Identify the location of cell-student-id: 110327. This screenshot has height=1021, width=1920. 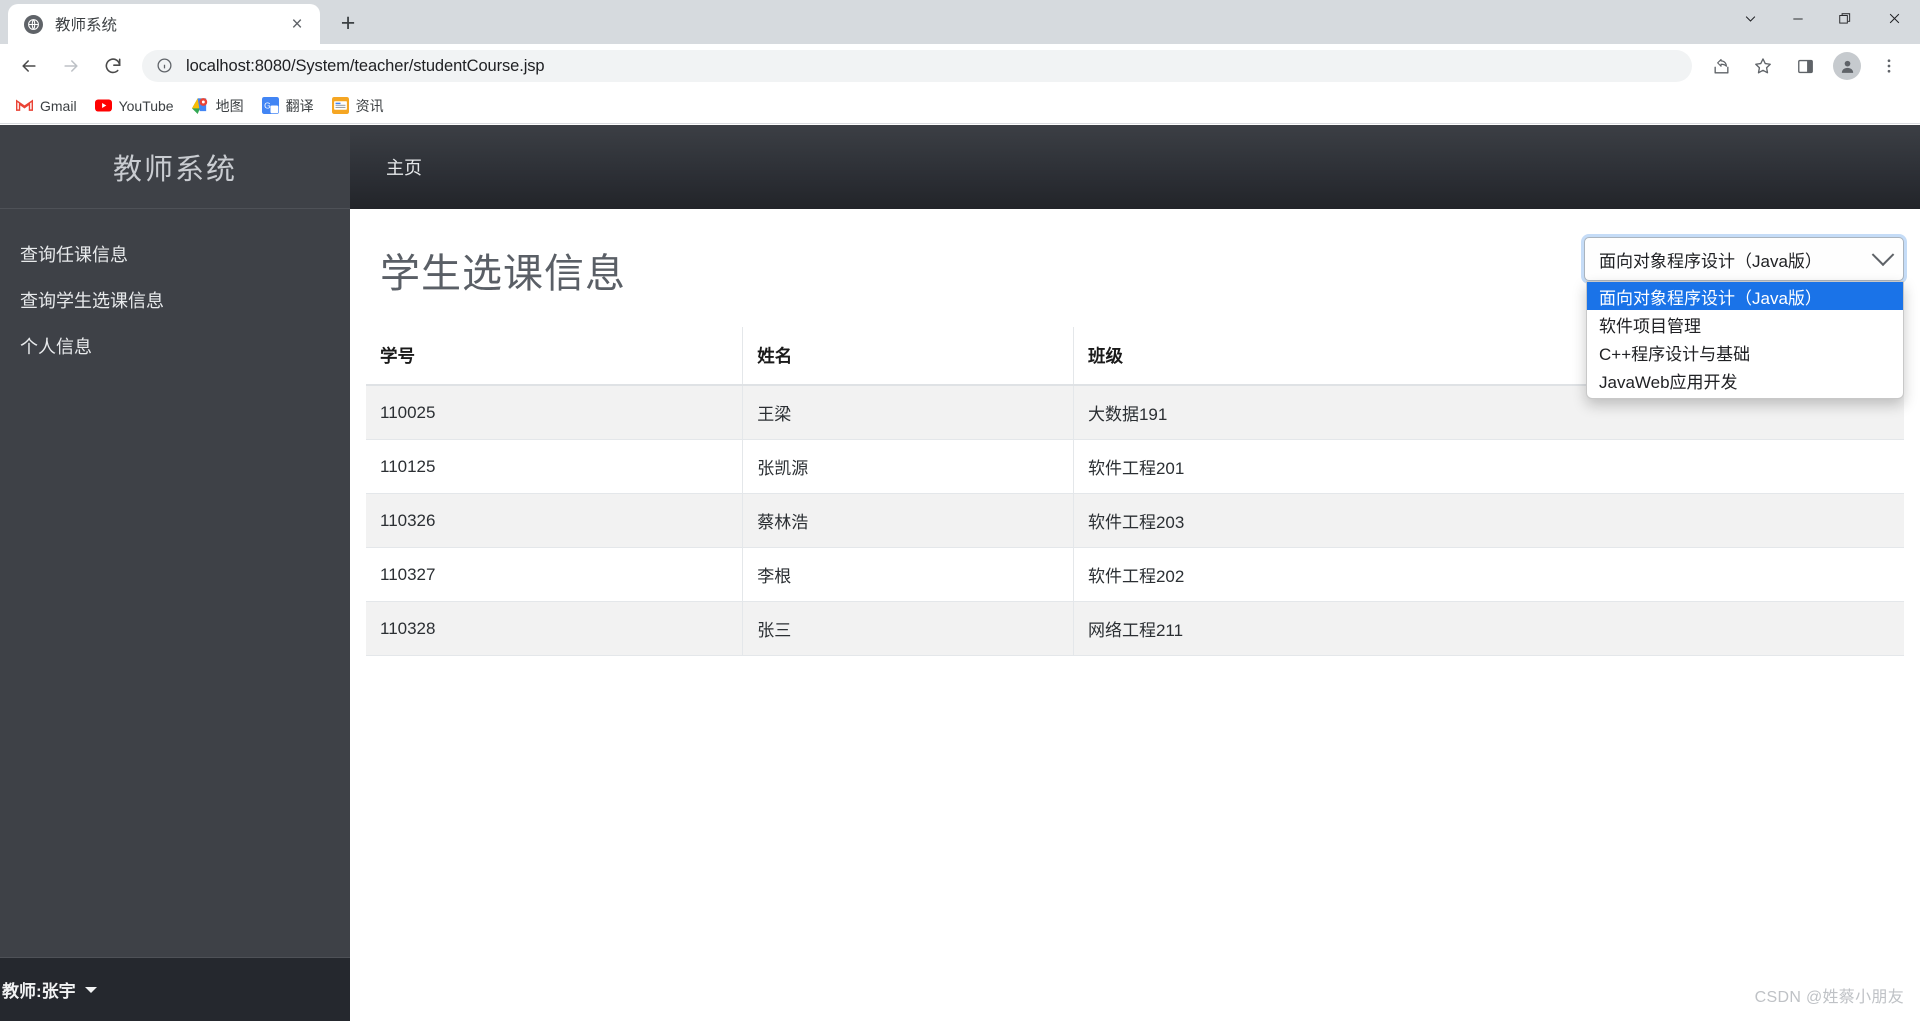
(555, 574).